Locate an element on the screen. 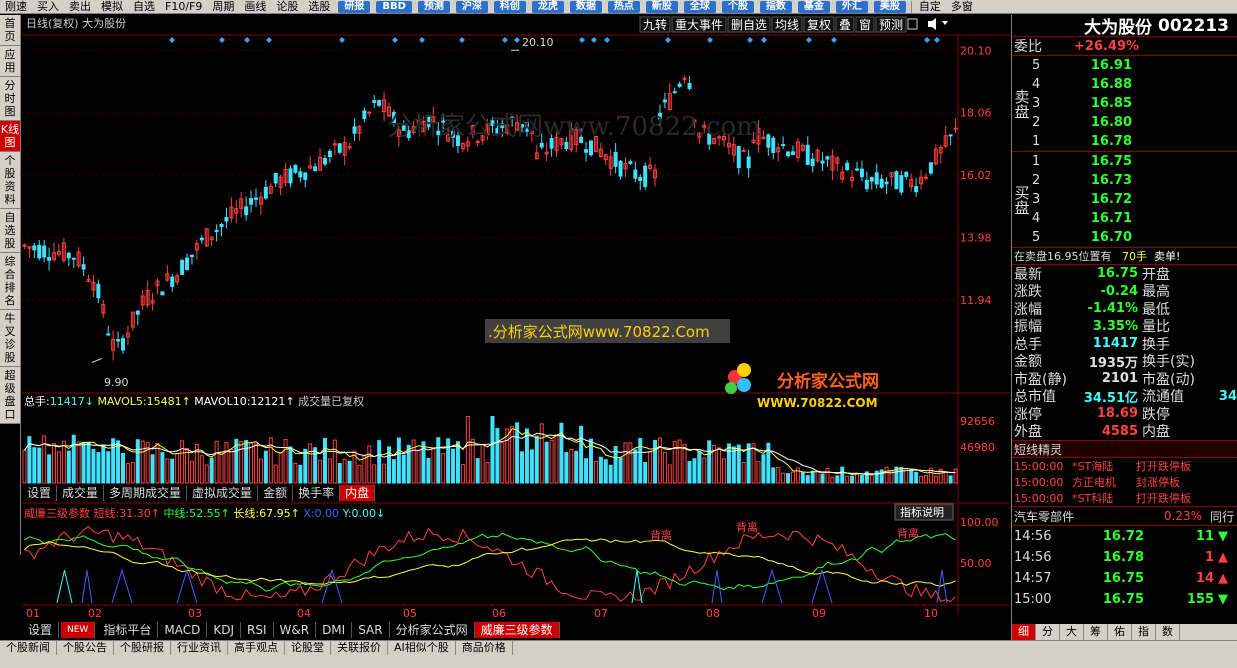 The image size is (1237, 668). indicator-tab-7: DMI is located at coordinates (334, 630).